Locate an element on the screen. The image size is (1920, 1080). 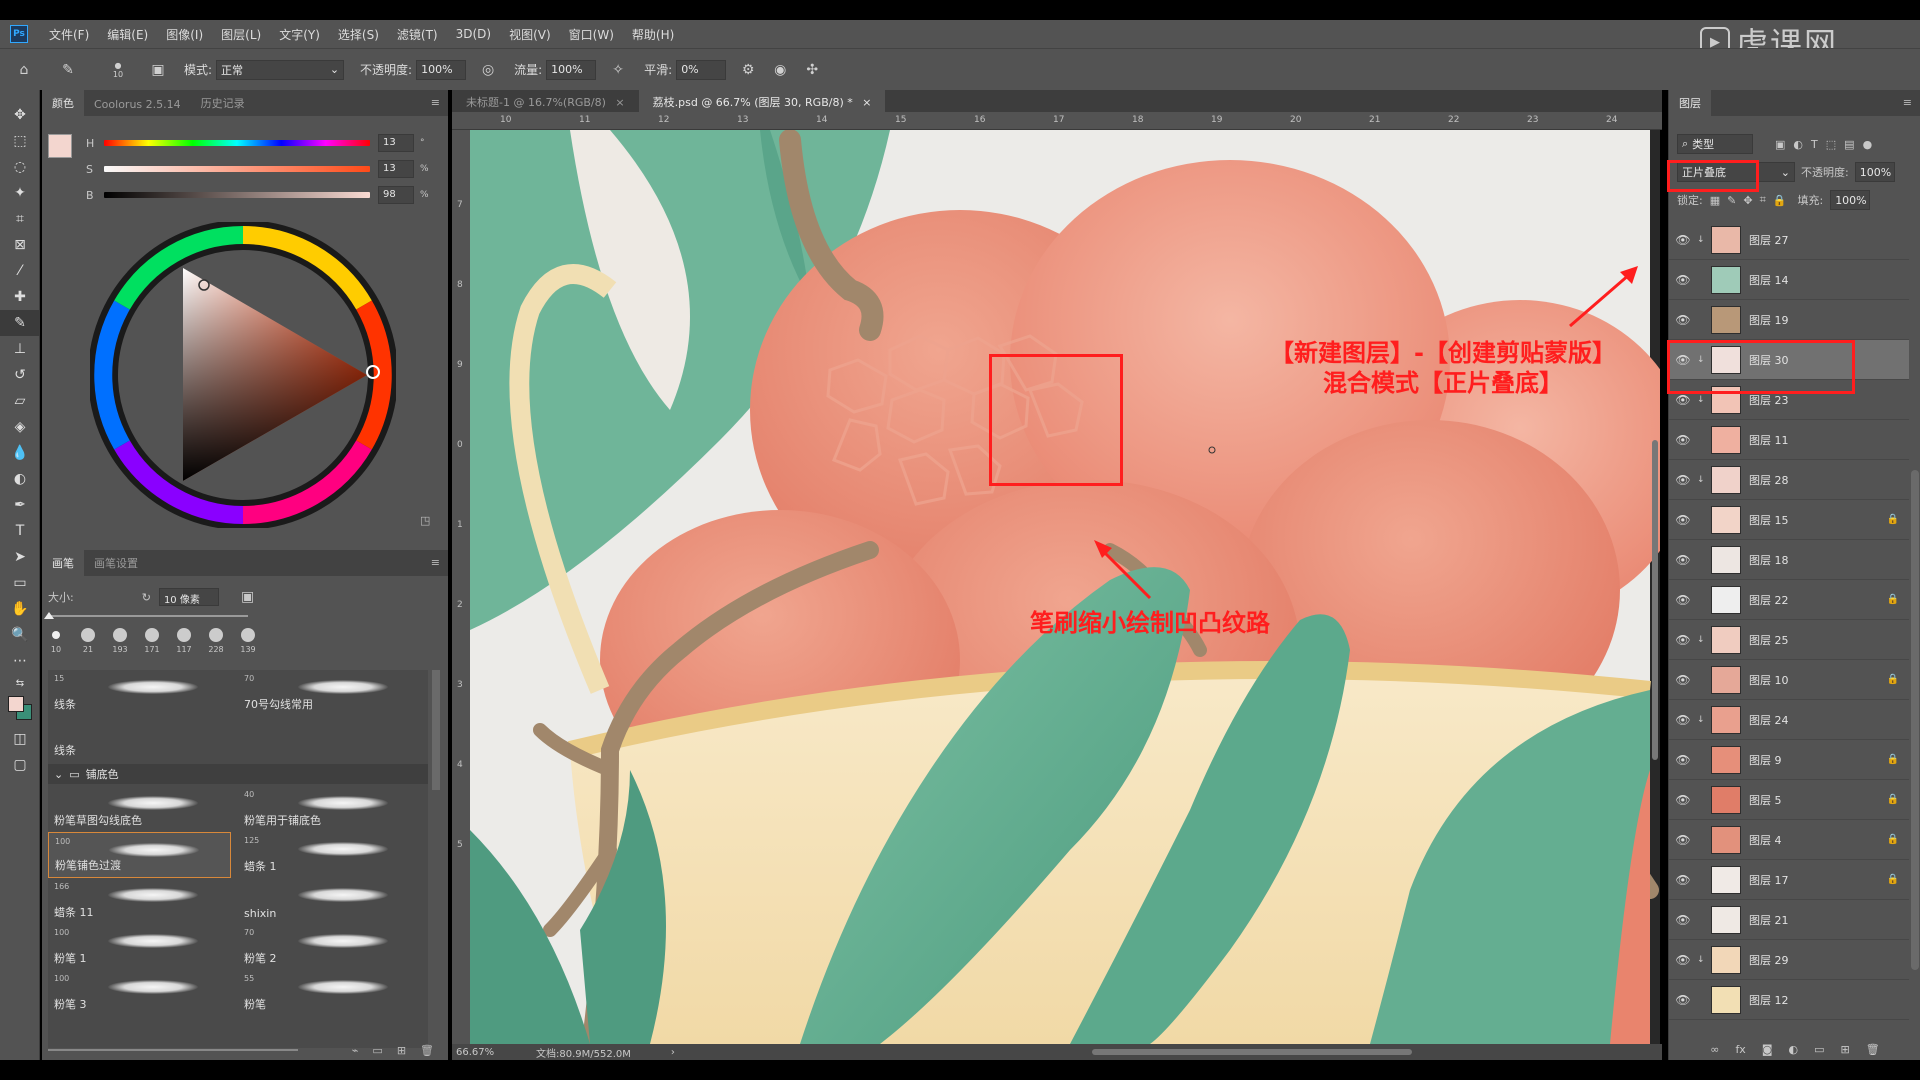
layer-name: 图层 19 is located at coordinates (1769, 320).